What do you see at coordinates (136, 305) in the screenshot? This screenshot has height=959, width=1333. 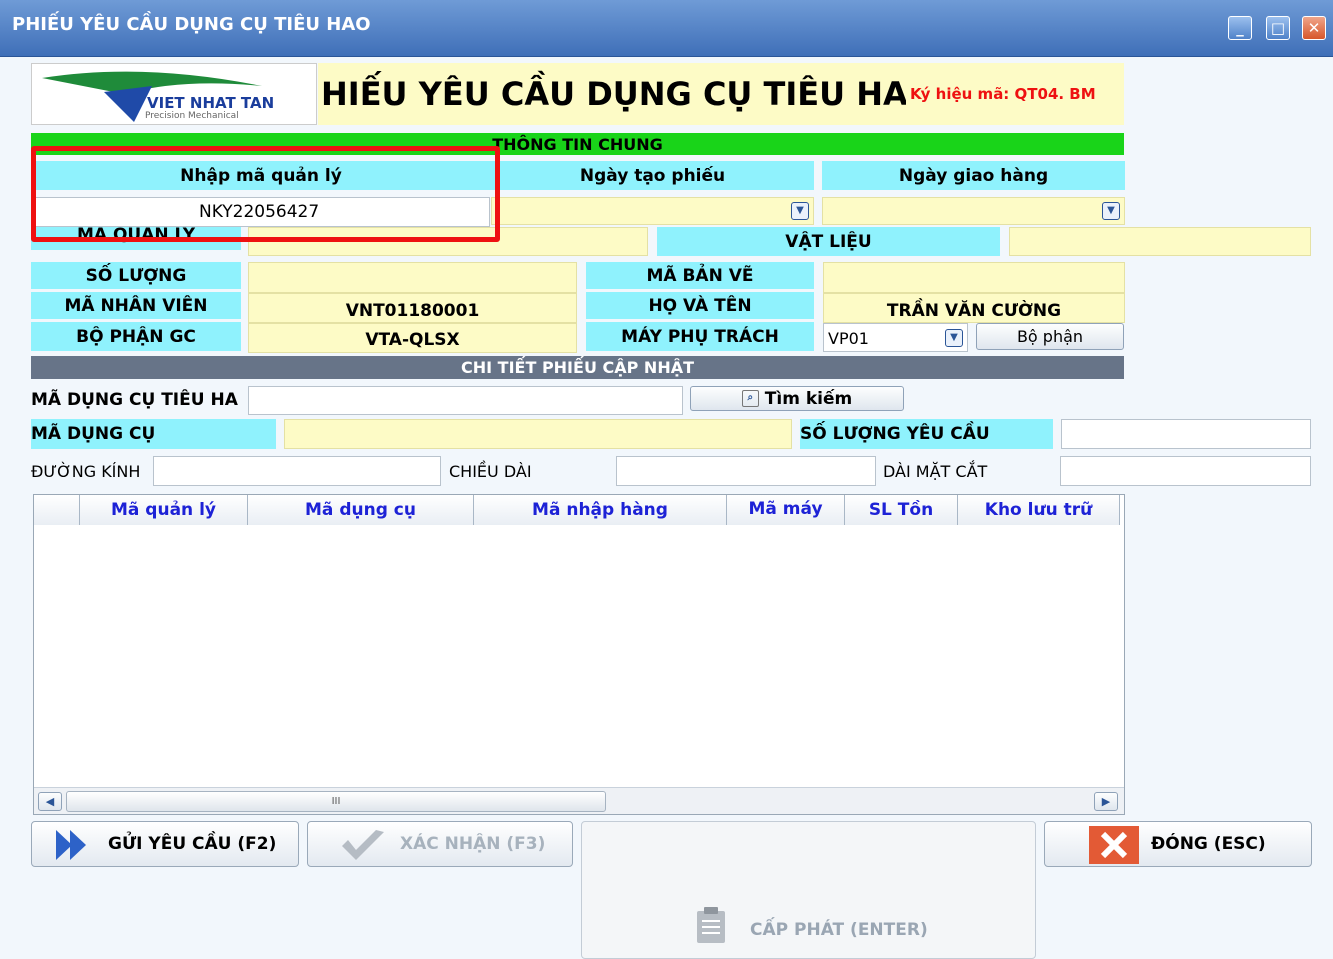 I see `employee-code-label: MÃ NHÂN VIÊN` at bounding box center [136, 305].